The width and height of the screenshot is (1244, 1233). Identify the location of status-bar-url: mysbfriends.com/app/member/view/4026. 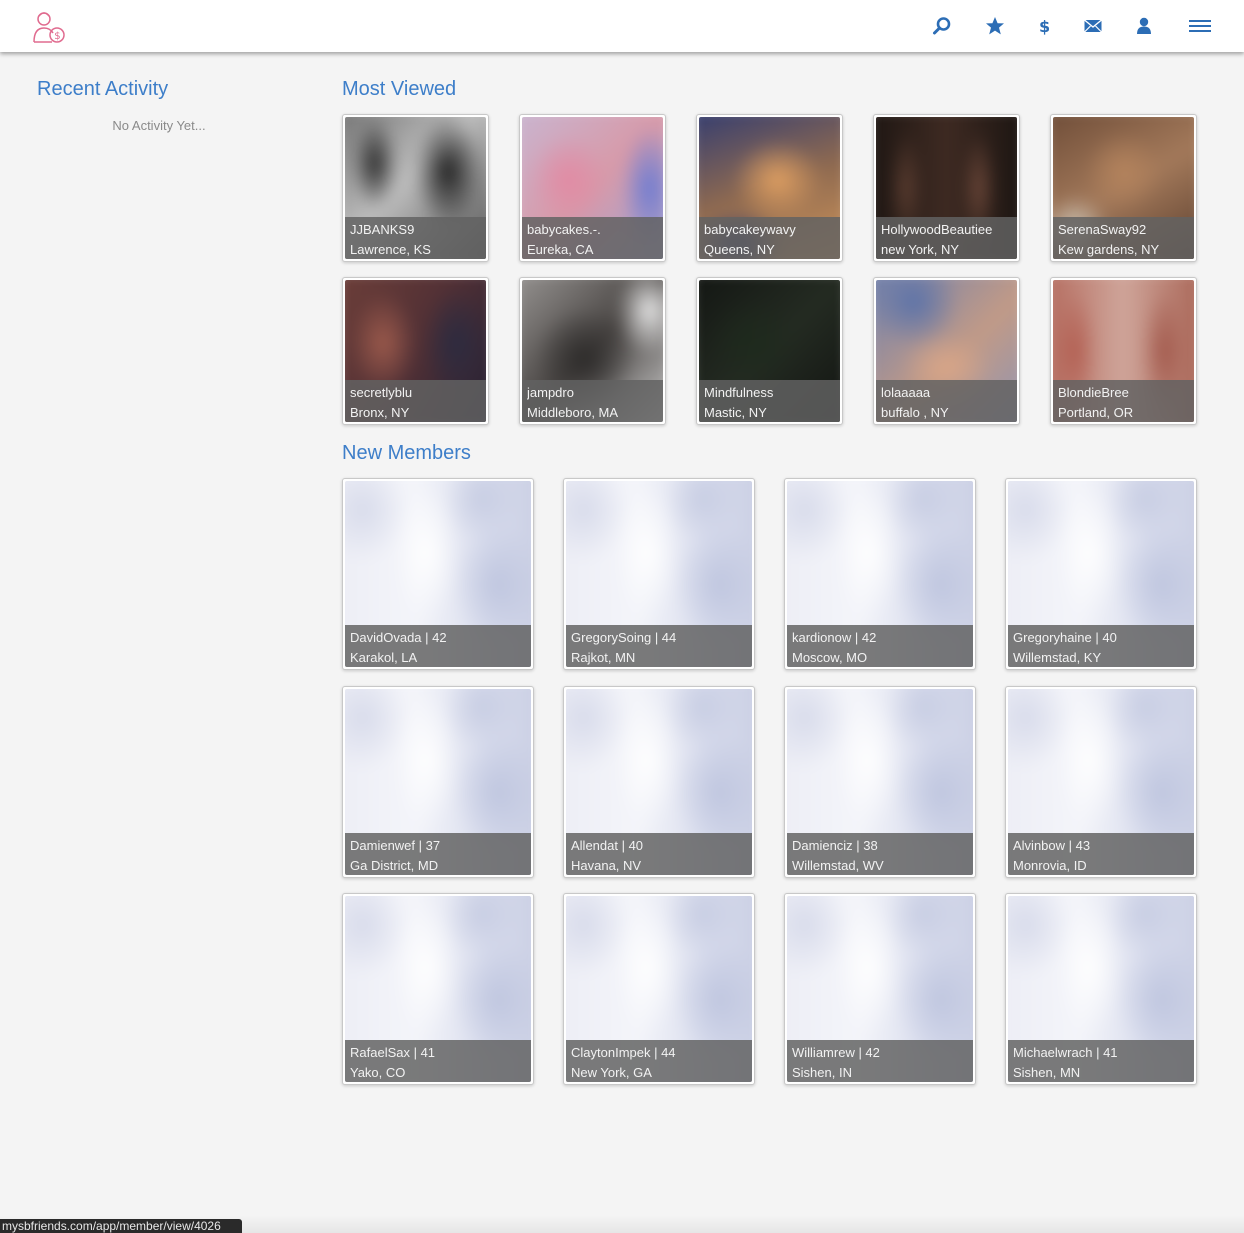
(121, 1226).